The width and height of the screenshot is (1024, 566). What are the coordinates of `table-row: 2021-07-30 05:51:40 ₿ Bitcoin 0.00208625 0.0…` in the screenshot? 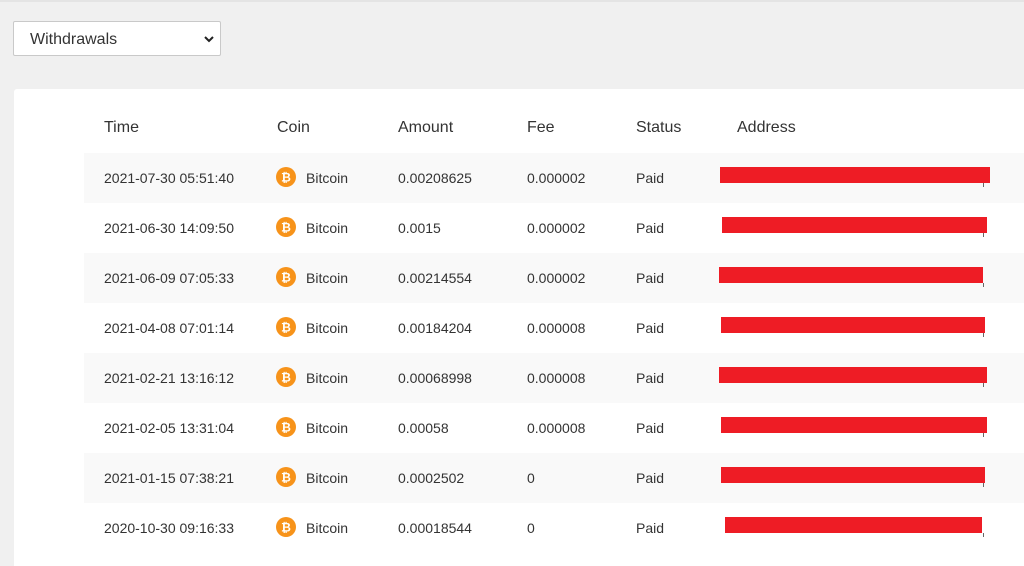 It's located at (554, 178).